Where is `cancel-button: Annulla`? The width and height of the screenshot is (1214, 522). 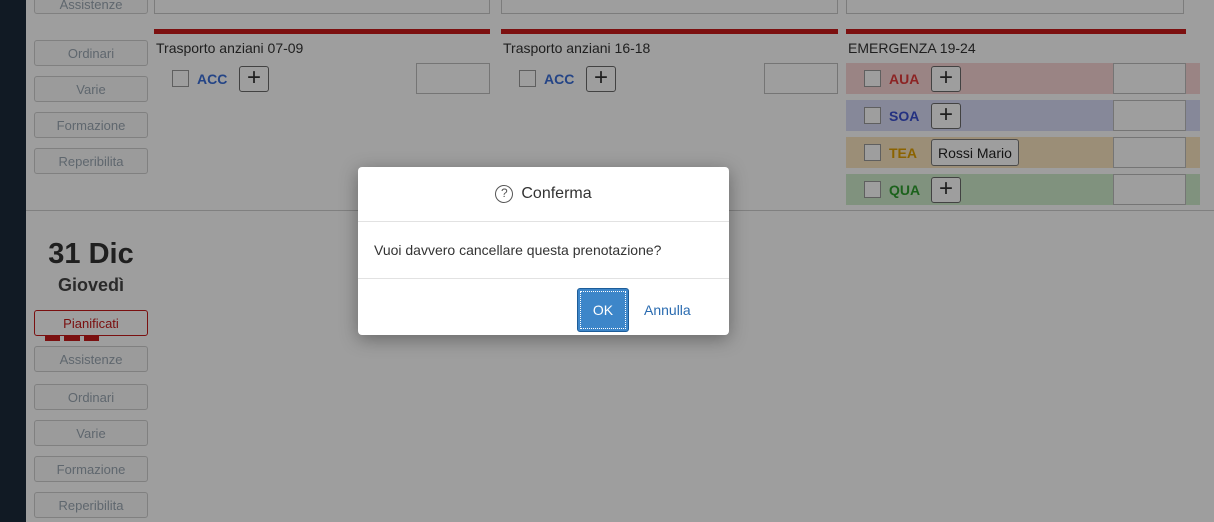 cancel-button: Annulla is located at coordinates (667, 310).